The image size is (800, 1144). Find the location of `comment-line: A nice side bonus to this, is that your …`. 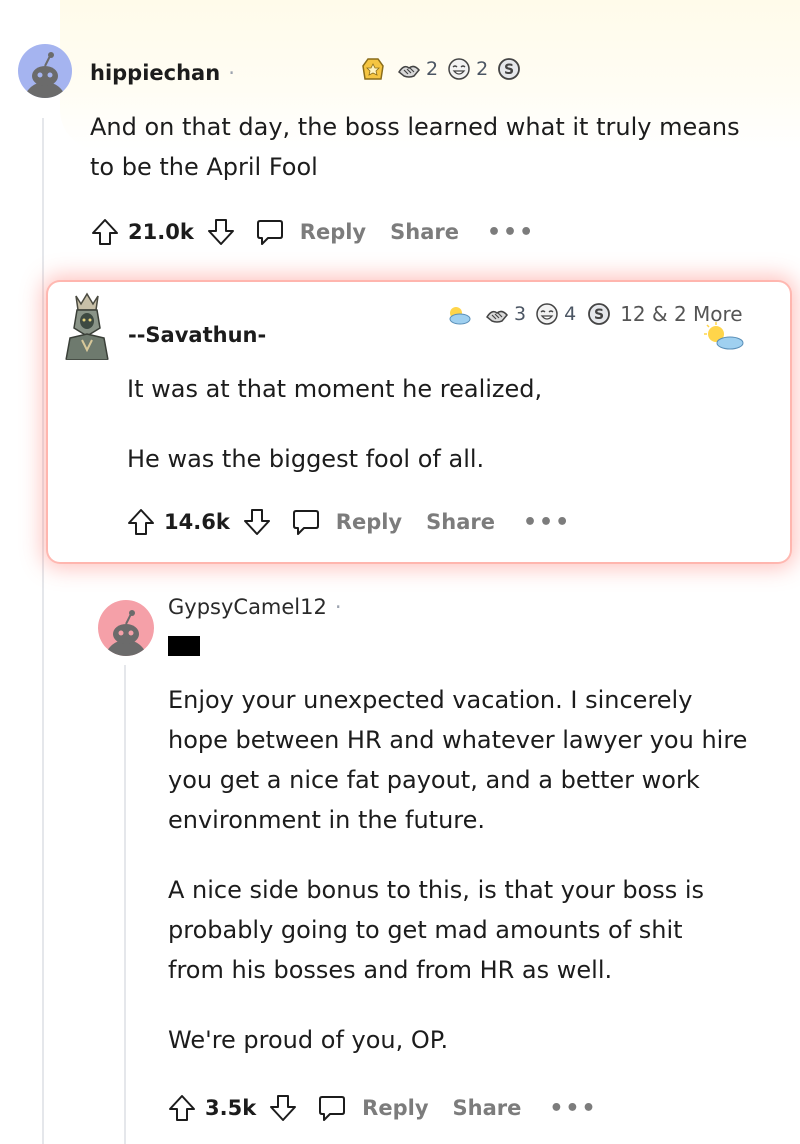

comment-line: A nice side bonus to this, is that your … is located at coordinates (436, 890).